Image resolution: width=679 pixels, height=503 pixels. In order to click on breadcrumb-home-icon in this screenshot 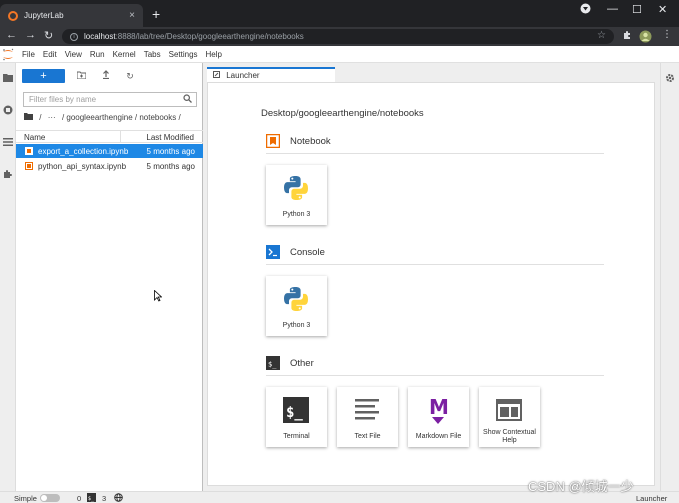, I will do `click(29, 117)`.